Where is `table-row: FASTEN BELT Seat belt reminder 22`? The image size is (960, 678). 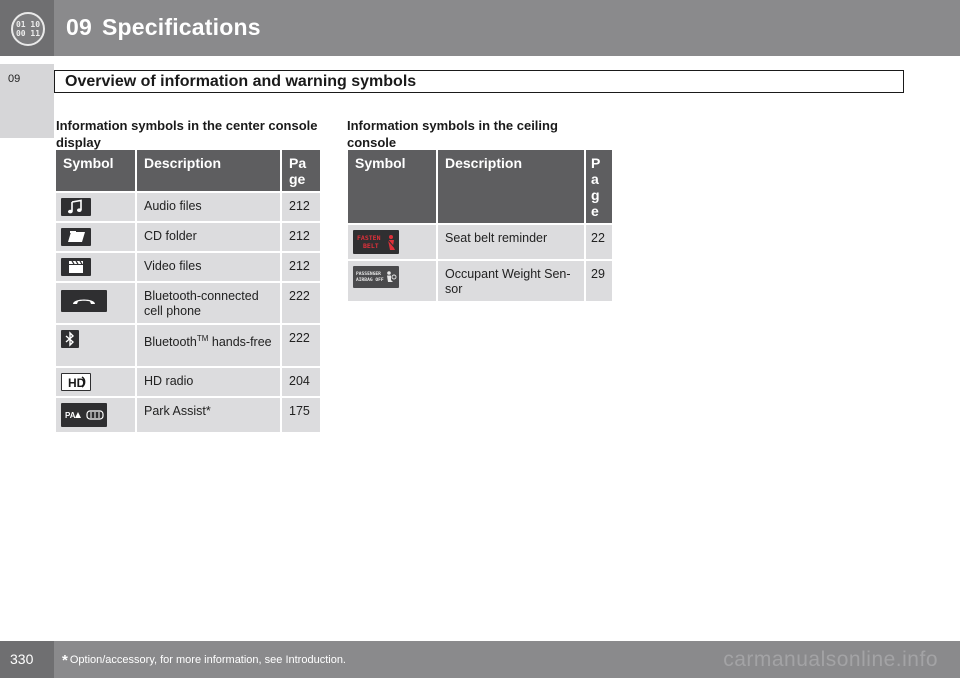
table-row: FASTEN BELT Seat belt reminder 22 is located at coordinates (480, 242).